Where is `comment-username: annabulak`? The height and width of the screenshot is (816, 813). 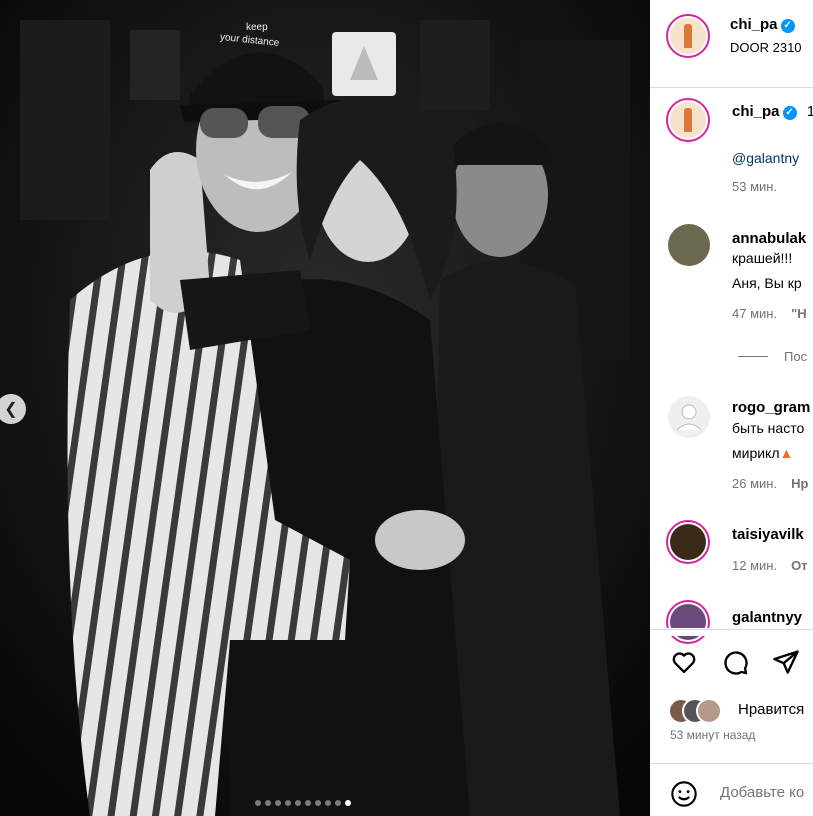
comment-username: annabulak is located at coordinates (769, 238).